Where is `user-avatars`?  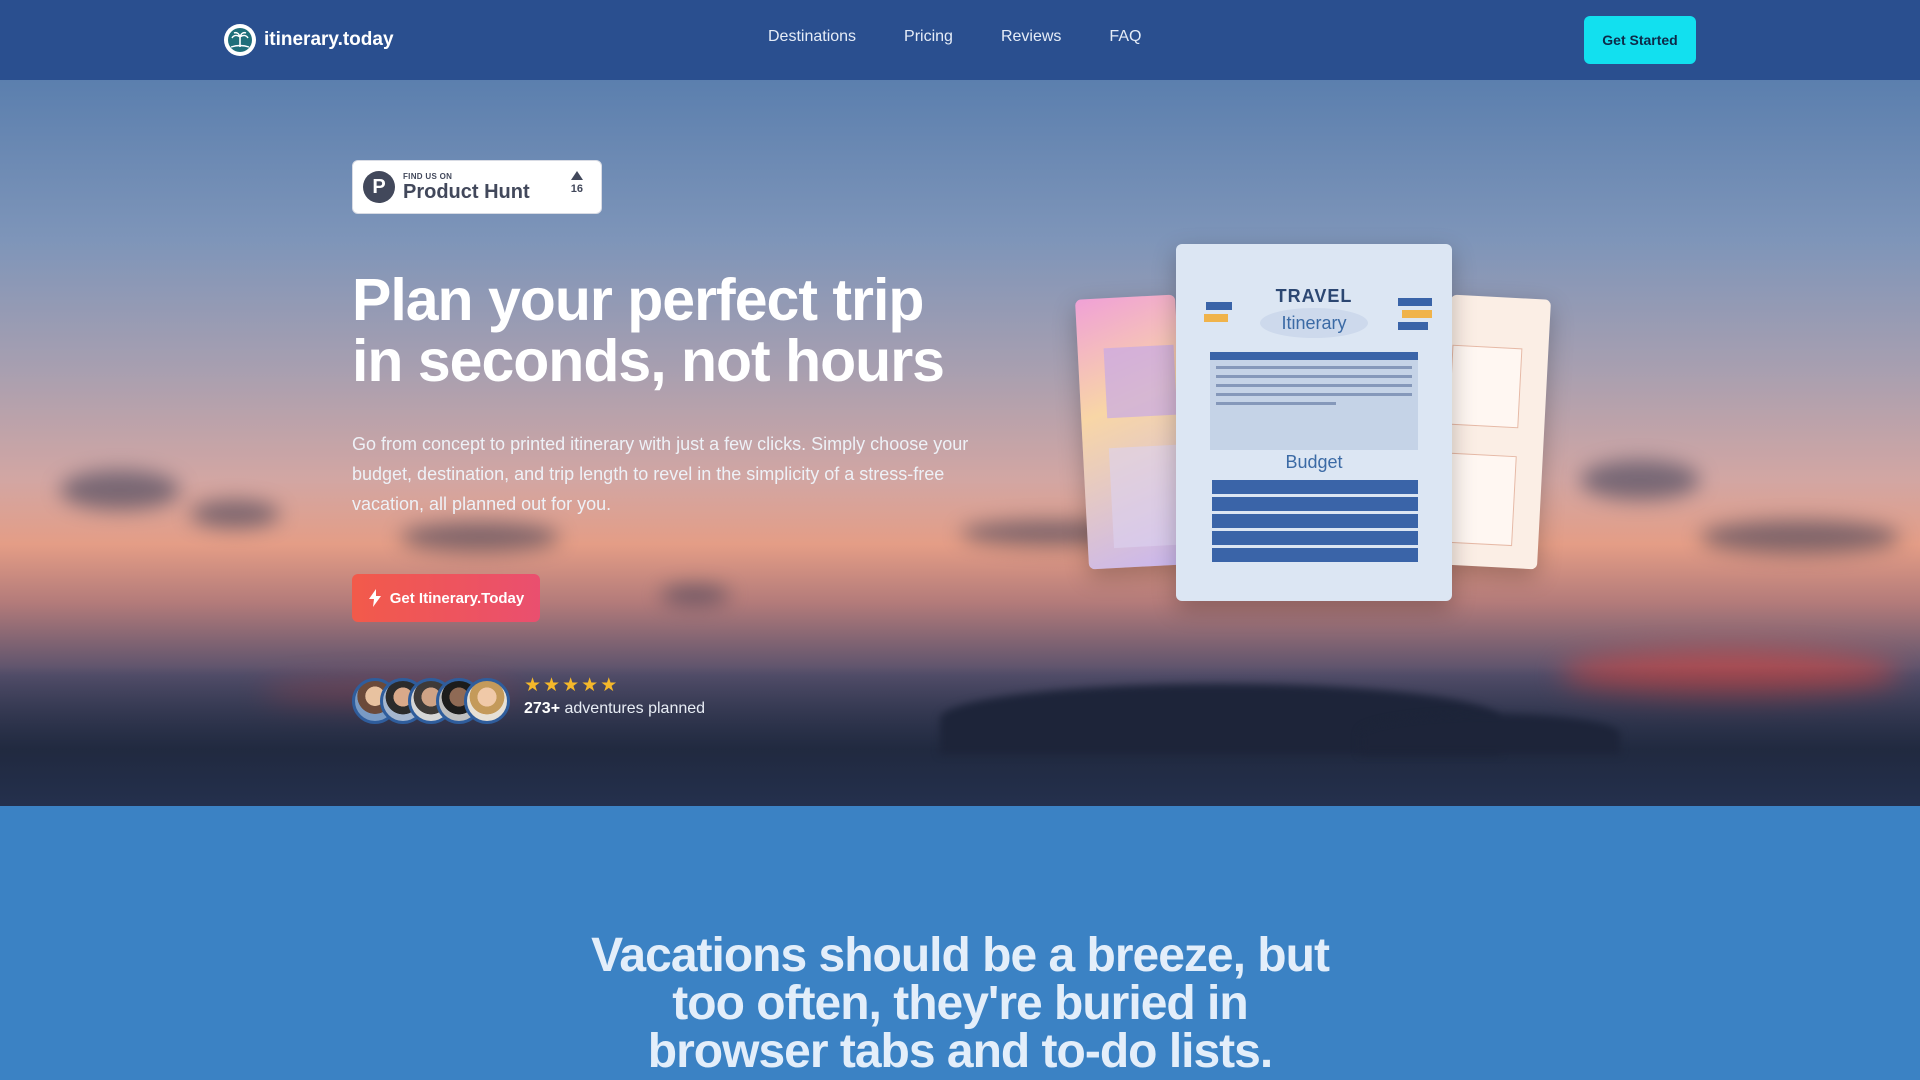 user-avatars is located at coordinates (431, 701).